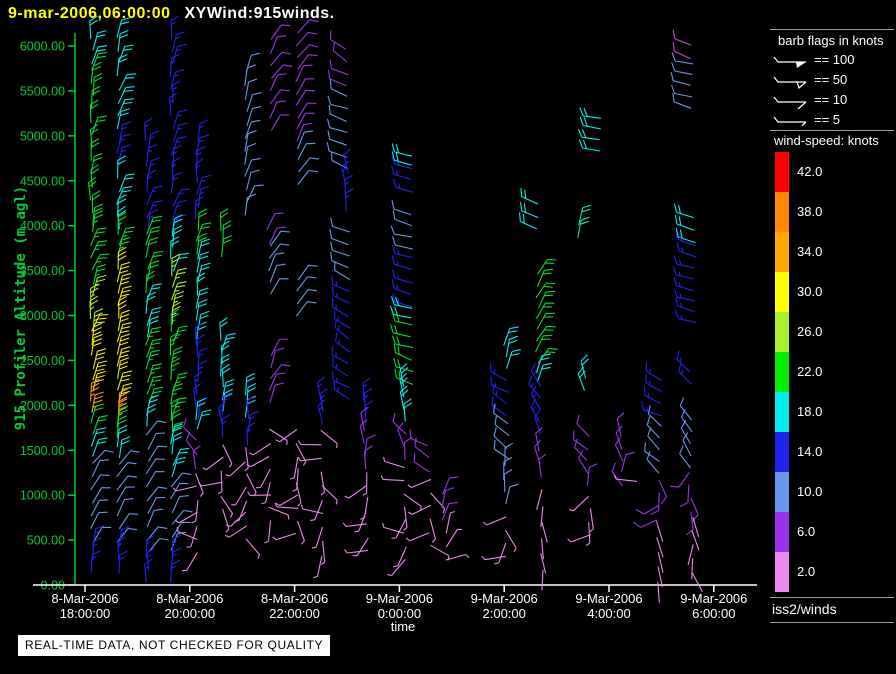 The image size is (896, 674). What do you see at coordinates (790, 83) in the screenshot?
I see `barb-flag-symbol-pennant` at bounding box center [790, 83].